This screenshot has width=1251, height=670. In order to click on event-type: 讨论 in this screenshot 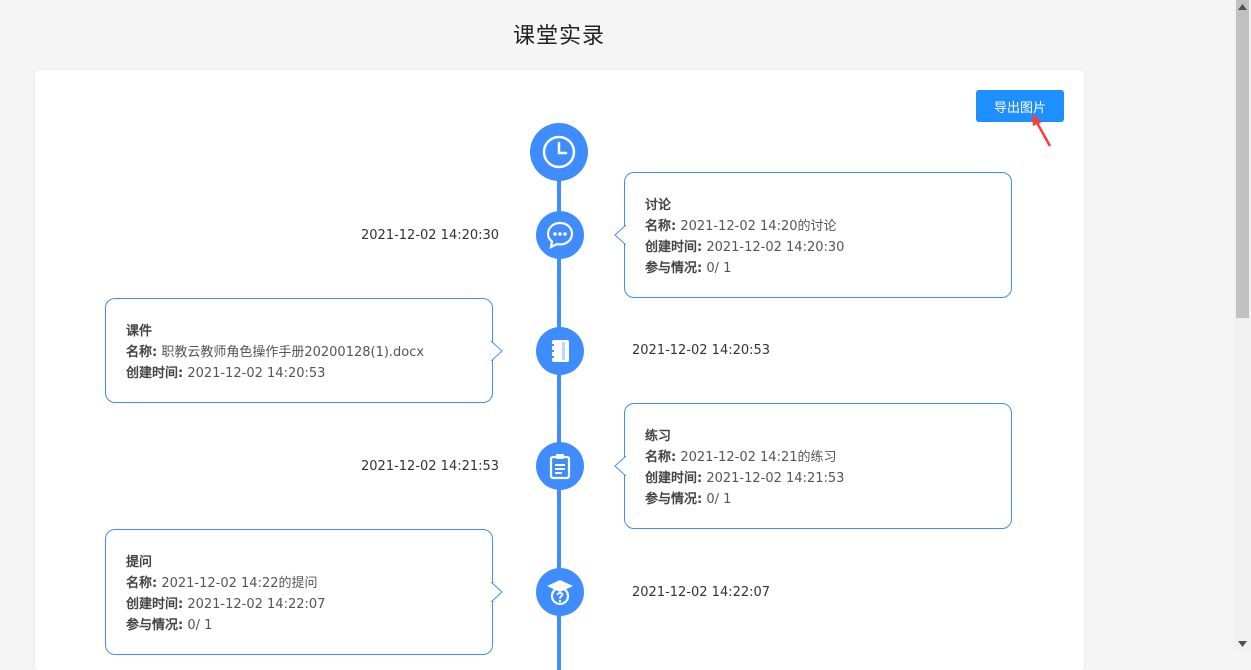, I will do `click(658, 205)`.